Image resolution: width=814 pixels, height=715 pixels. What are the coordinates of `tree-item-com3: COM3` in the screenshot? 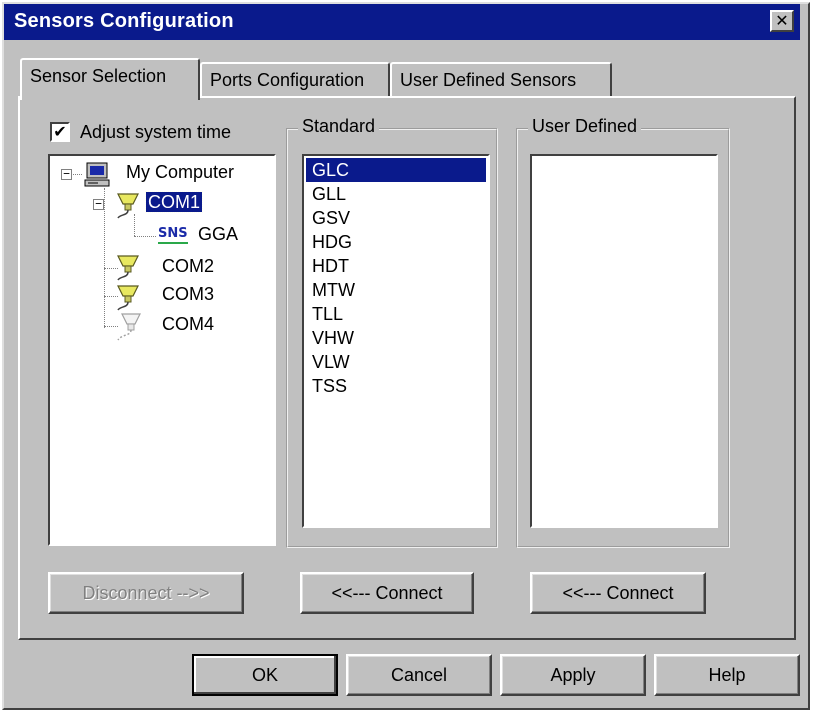 It's located at (188, 294).